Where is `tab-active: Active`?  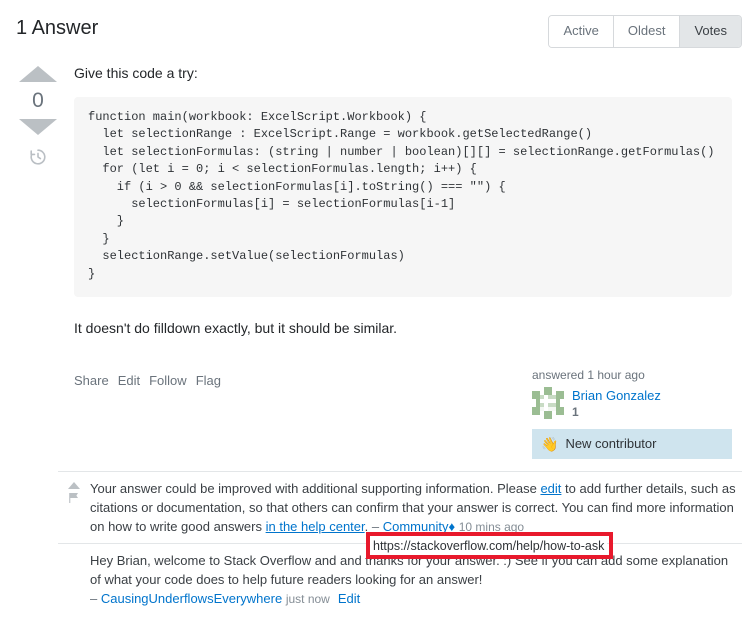 tab-active: Active is located at coordinates (581, 31).